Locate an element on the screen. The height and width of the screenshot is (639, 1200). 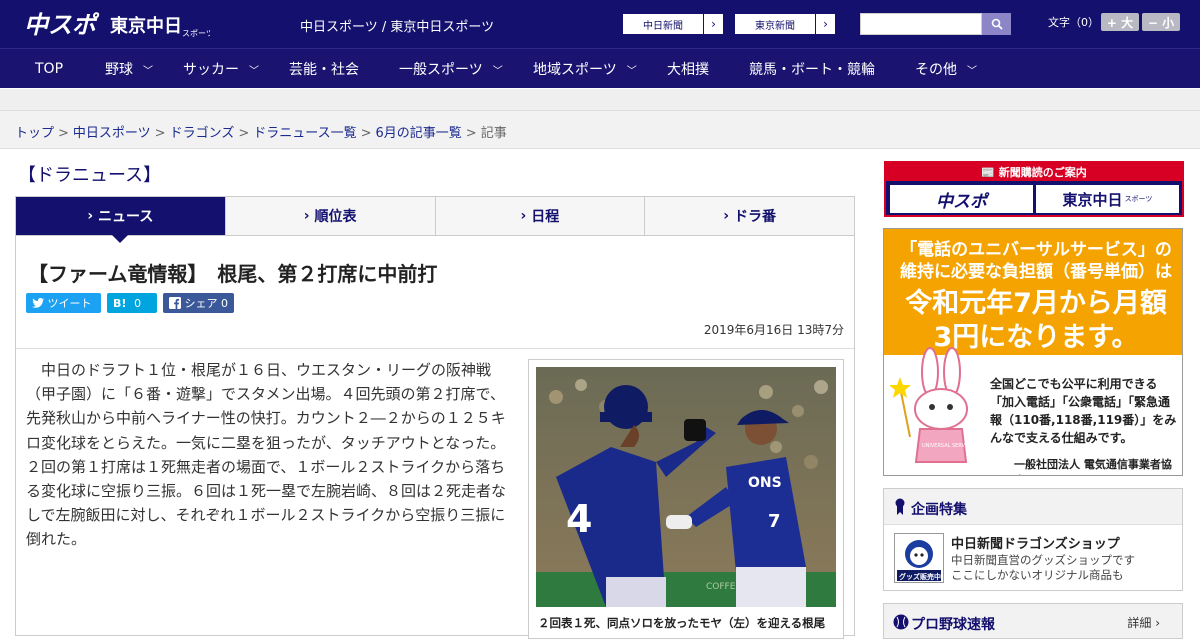
tab-news: › ニュース is located at coordinates (121, 220).